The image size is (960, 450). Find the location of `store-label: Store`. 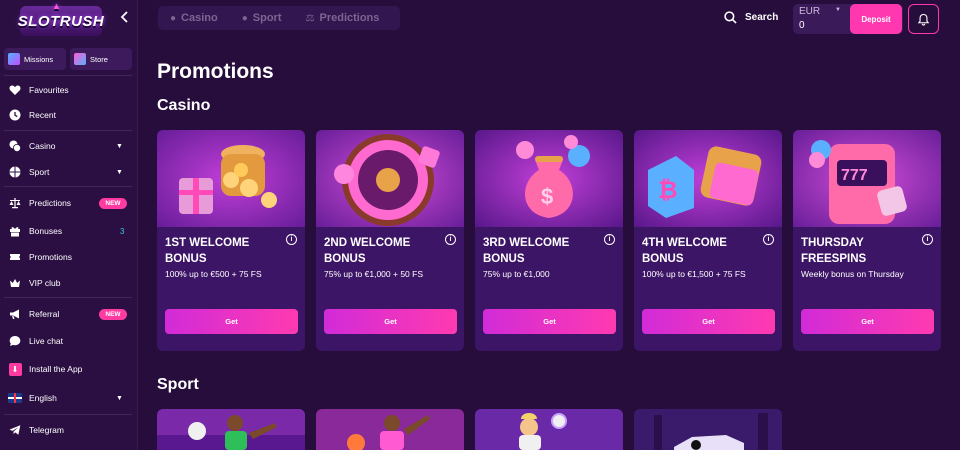

store-label: Store is located at coordinates (99, 59).